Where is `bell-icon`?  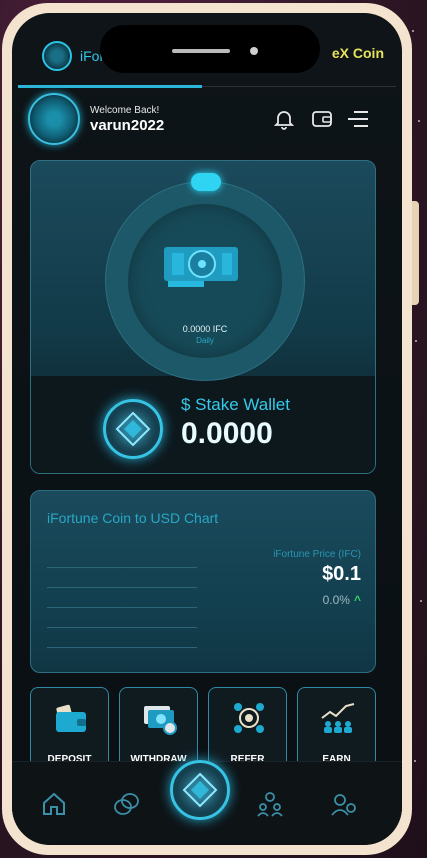
bell-icon is located at coordinates (284, 119).